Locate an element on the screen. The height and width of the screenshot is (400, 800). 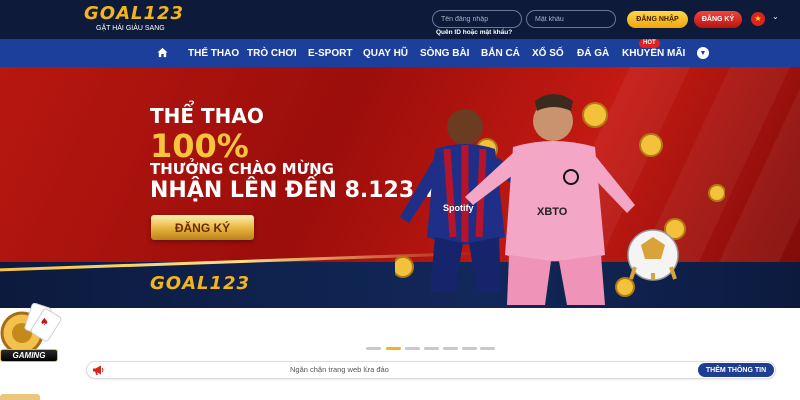
home-icon is located at coordinates (162, 52).